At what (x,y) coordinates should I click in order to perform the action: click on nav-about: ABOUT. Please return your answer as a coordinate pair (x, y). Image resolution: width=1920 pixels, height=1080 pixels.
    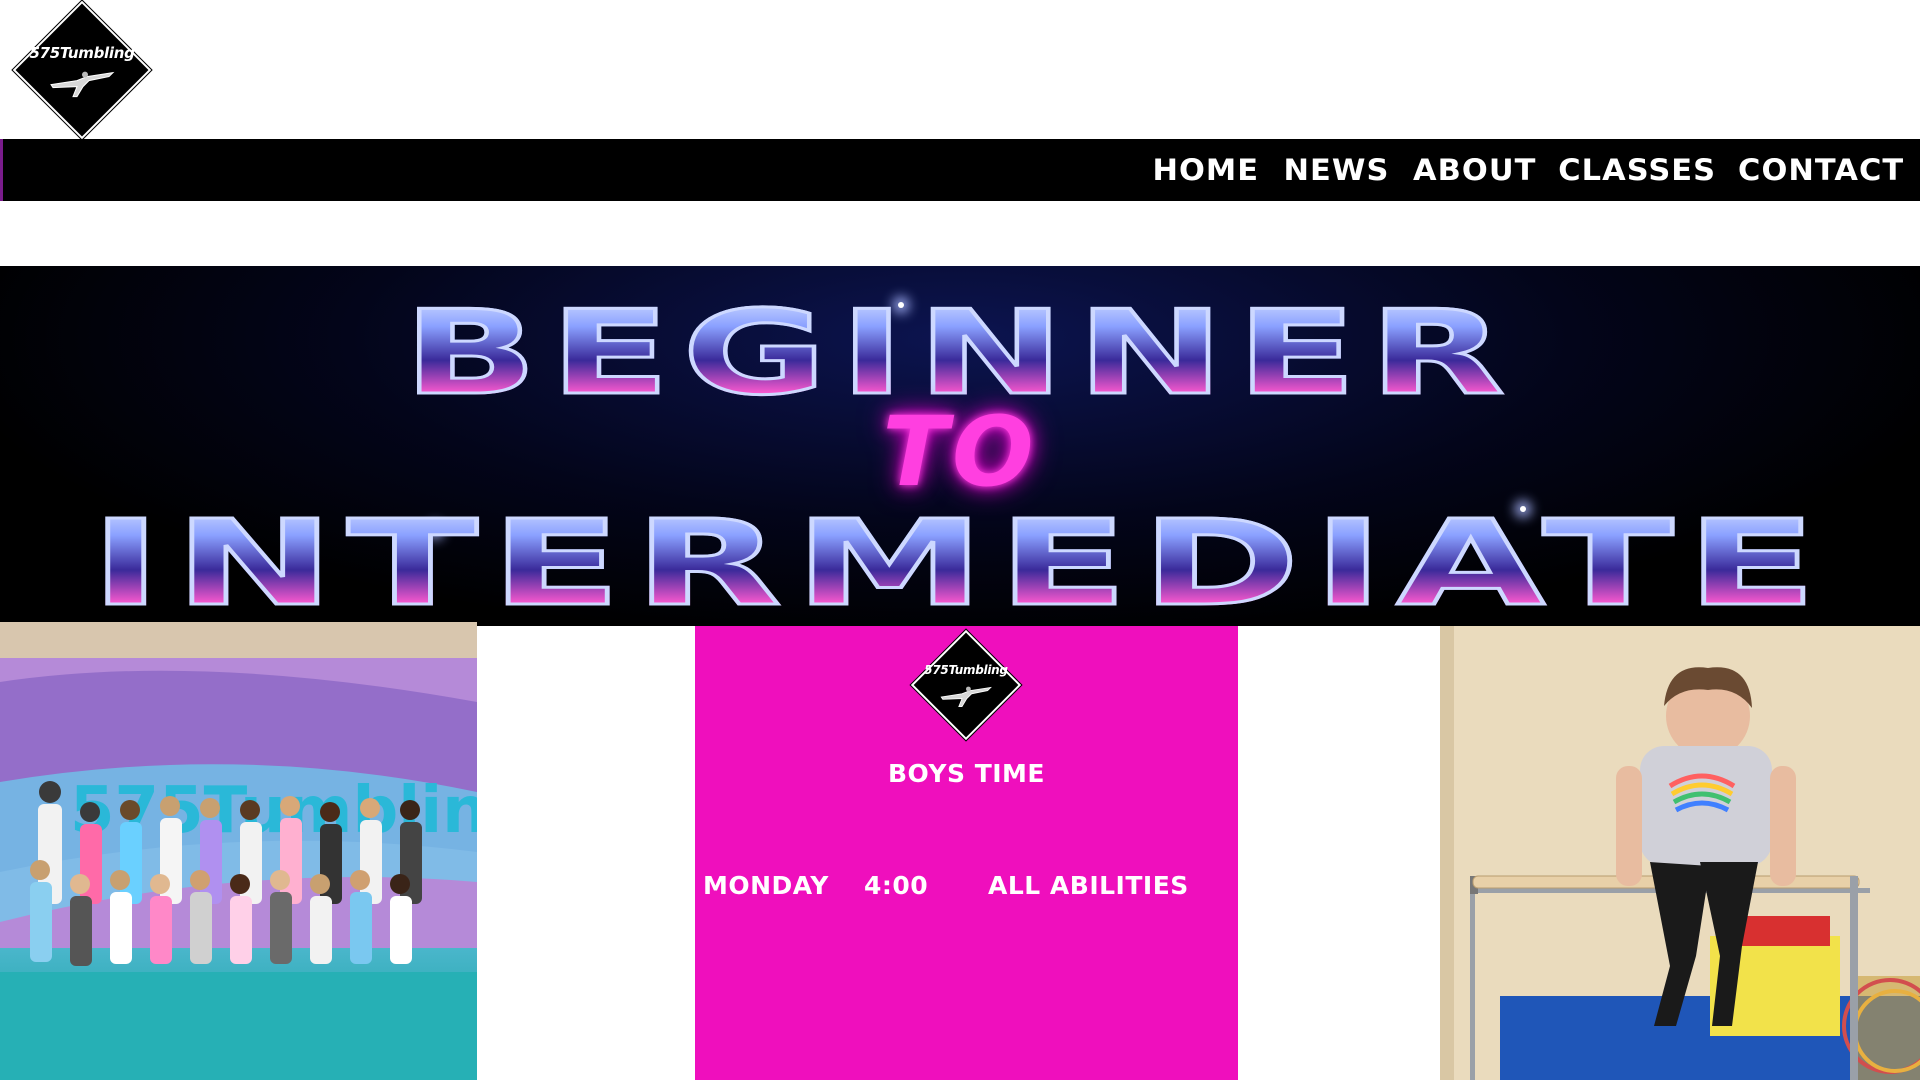
    Looking at the image, I should click on (1474, 170).